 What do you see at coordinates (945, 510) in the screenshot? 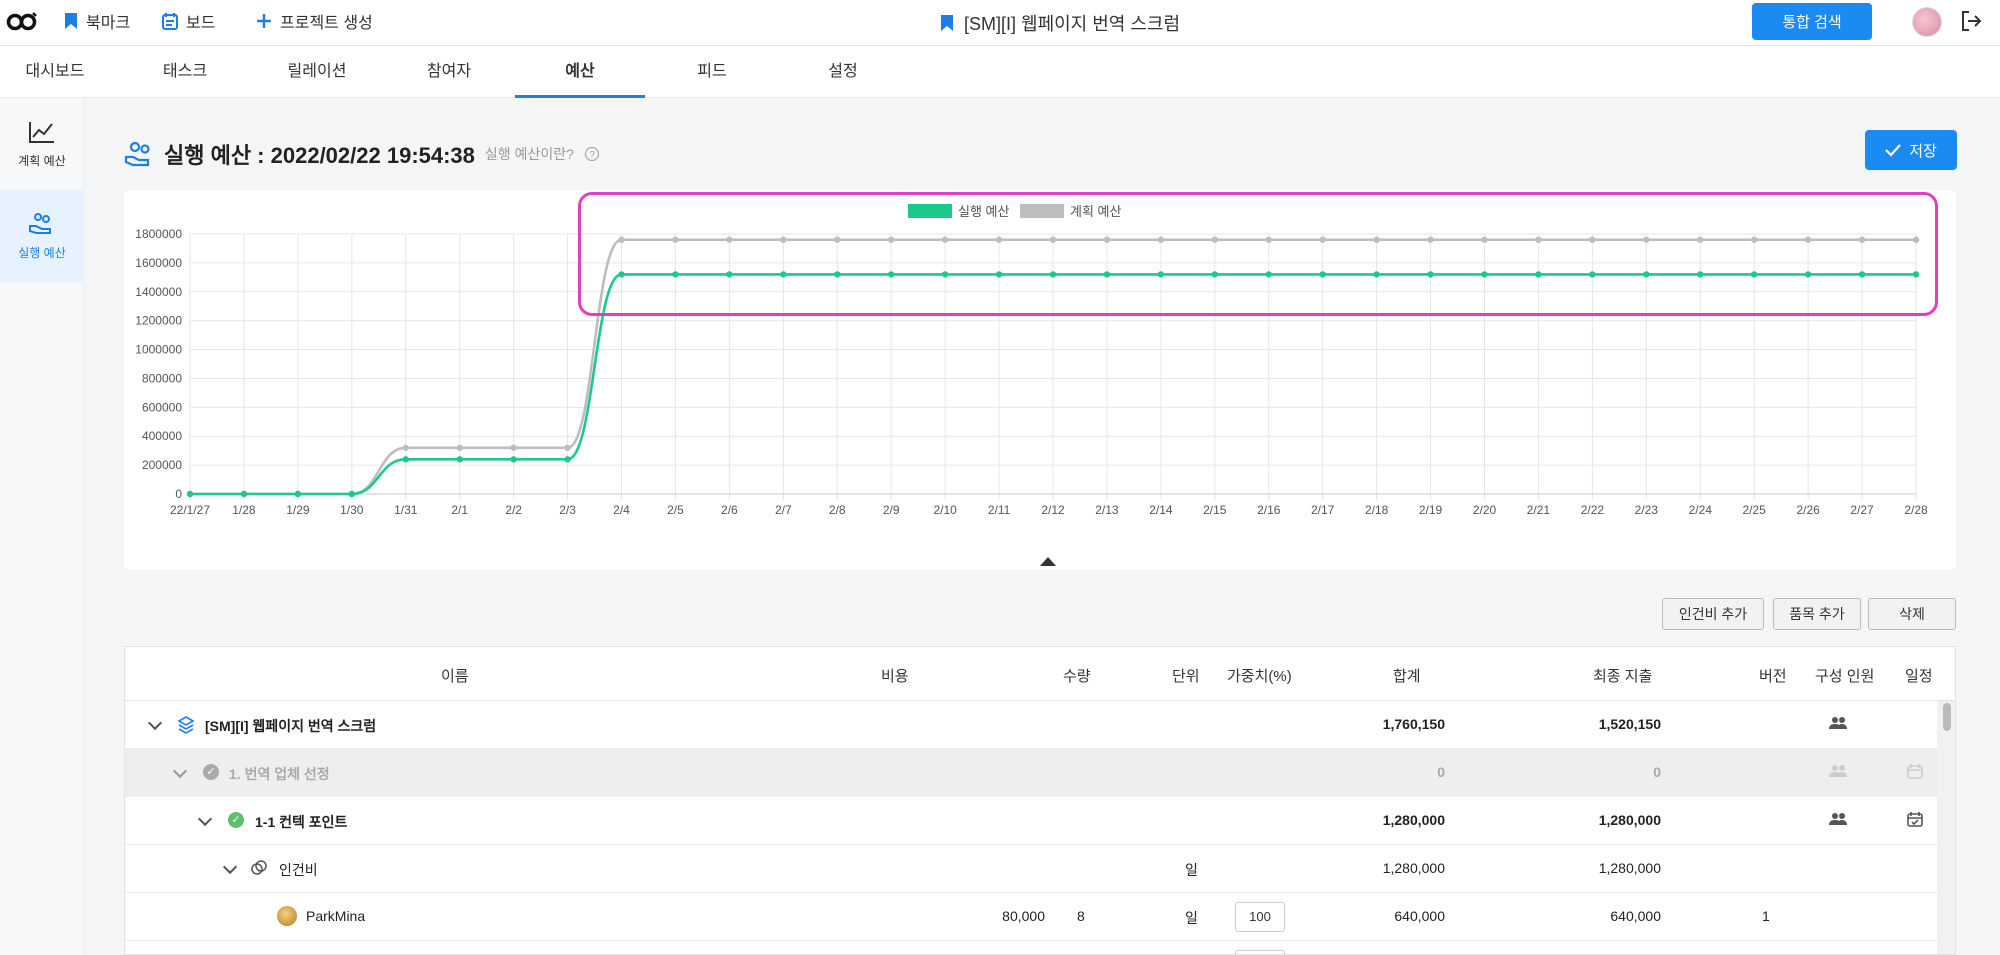
I see `x-tick-label: 2/10` at bounding box center [945, 510].